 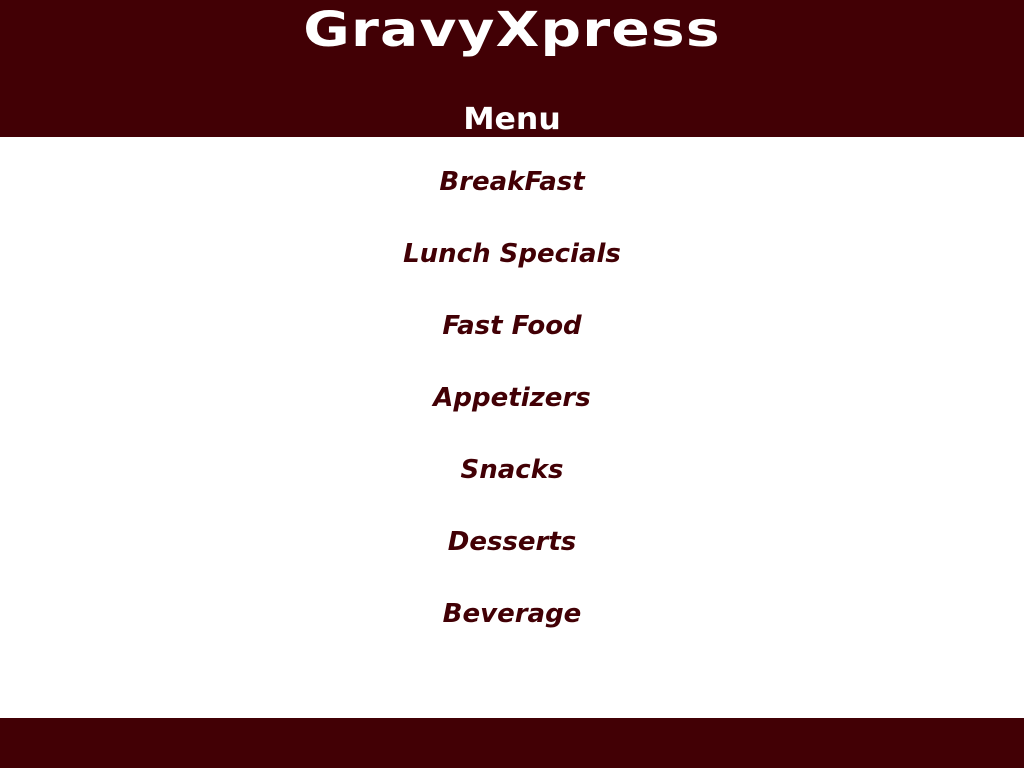 I want to click on menu-item-desserts: Desserts, so click(x=512, y=556).